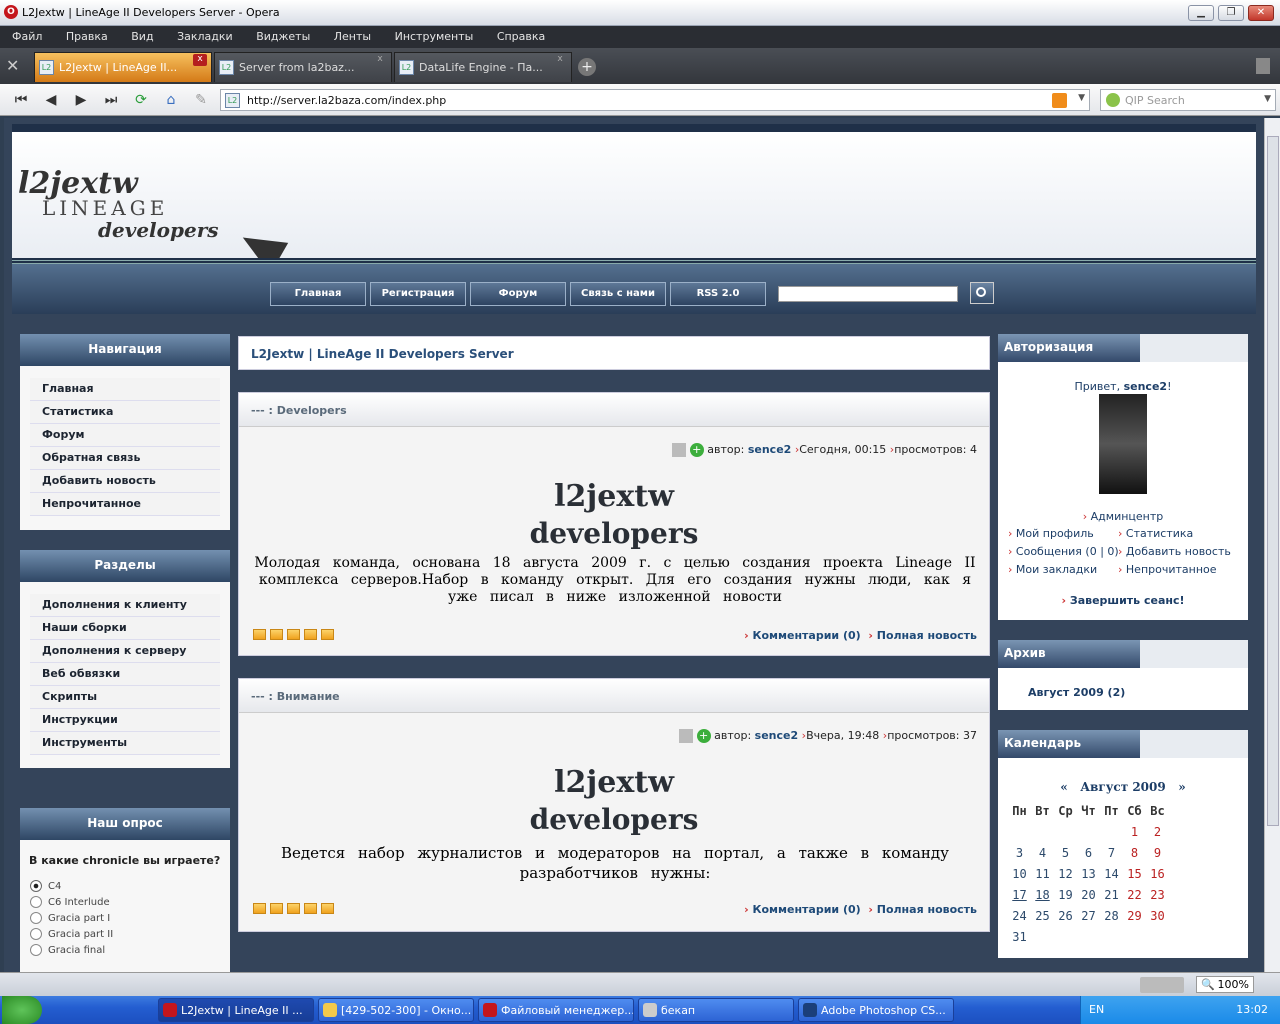  I want to click on nav-item-feedback: Обратная связь, so click(125, 458).